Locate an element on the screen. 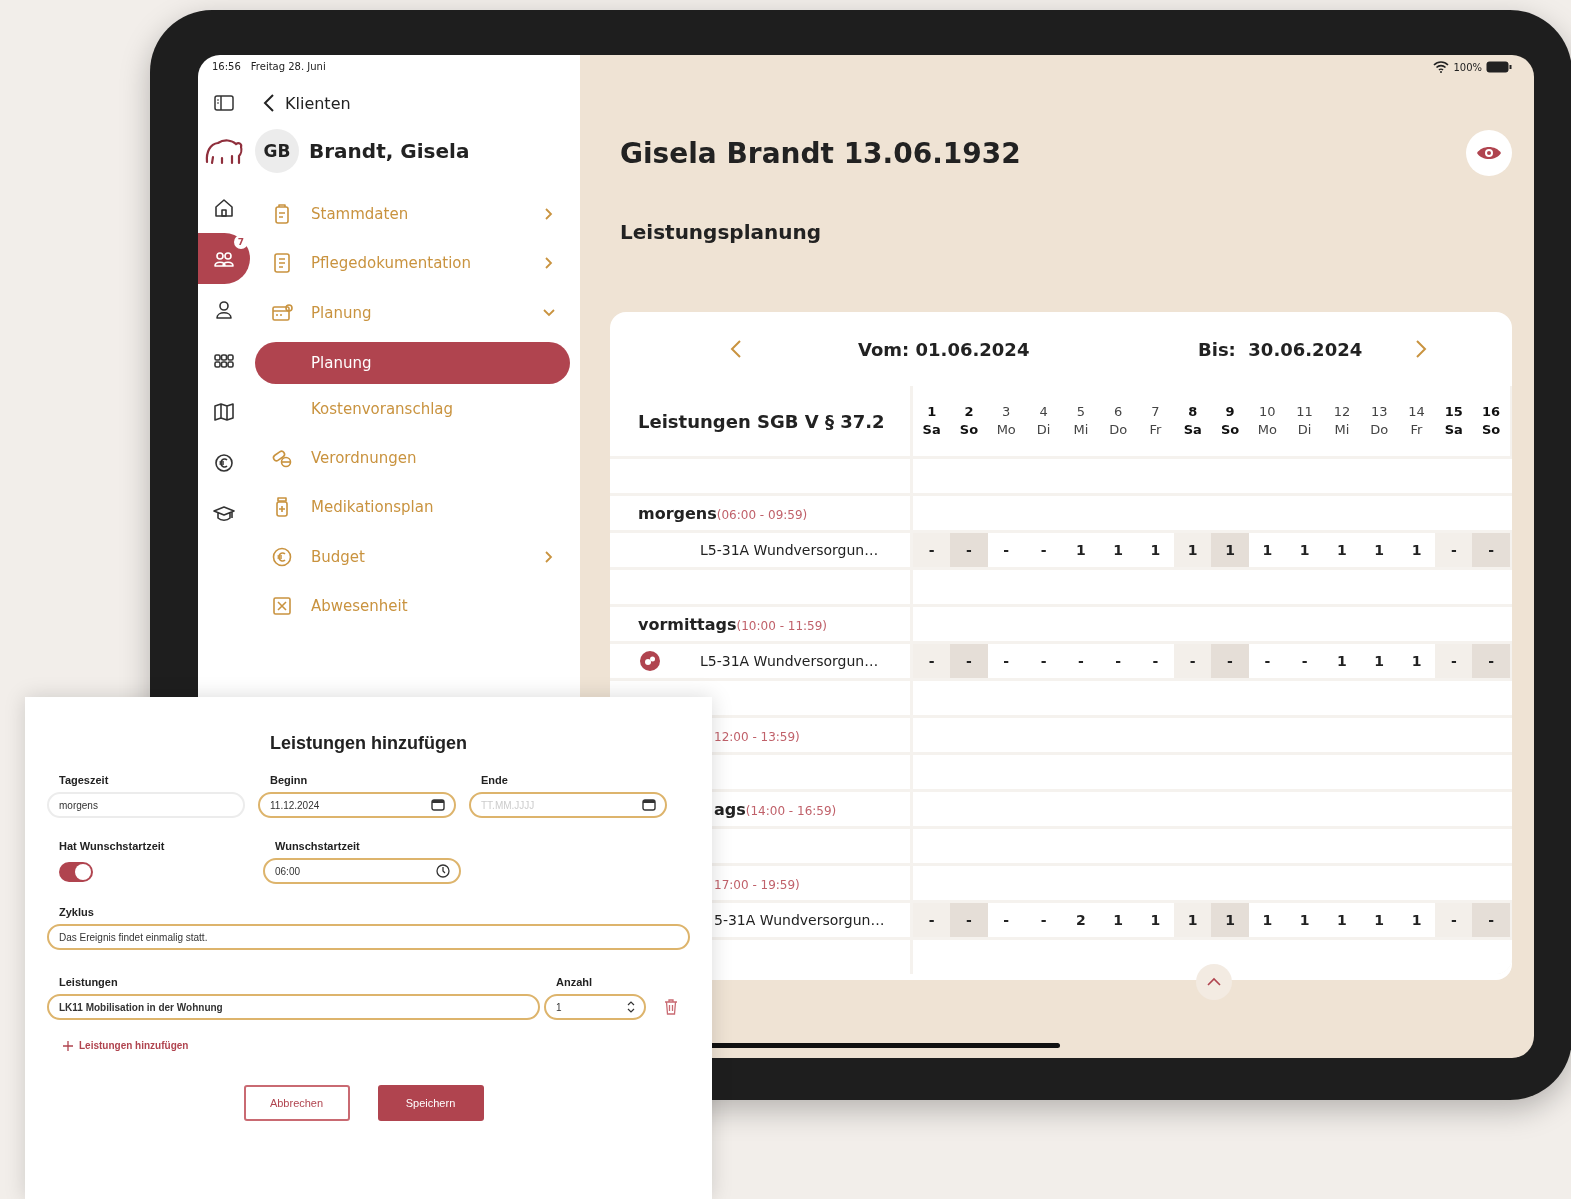  eye-icon is located at coordinates (1489, 153).